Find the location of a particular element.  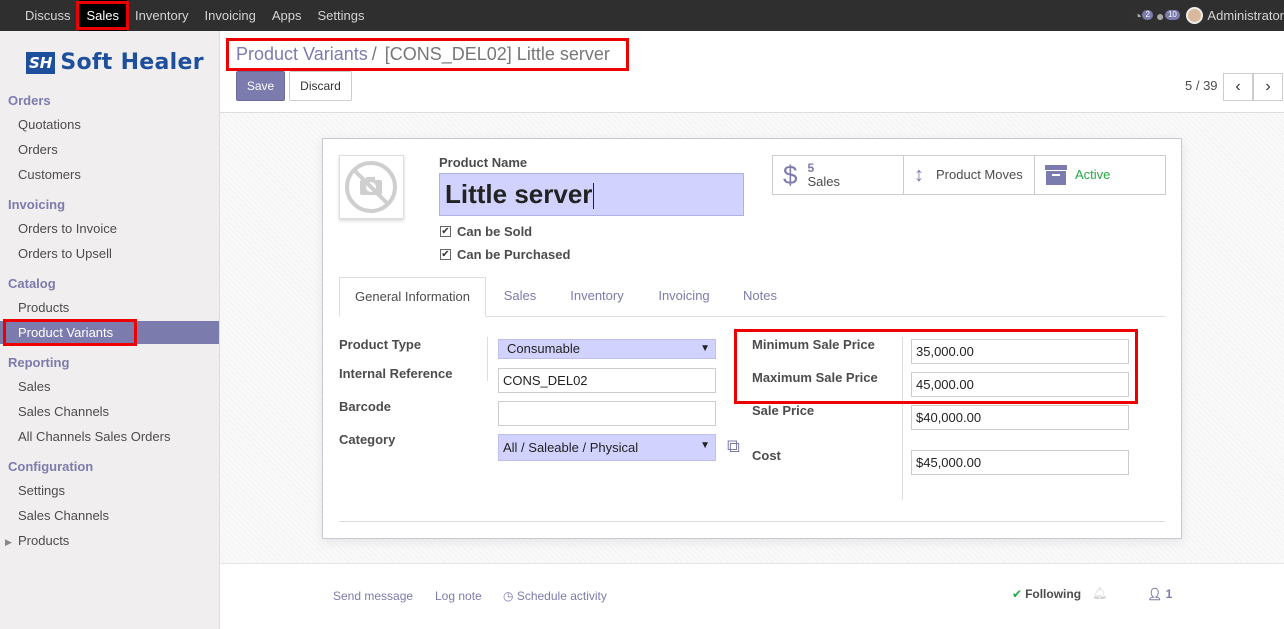

product-name-label: Product Name is located at coordinates (483, 162).